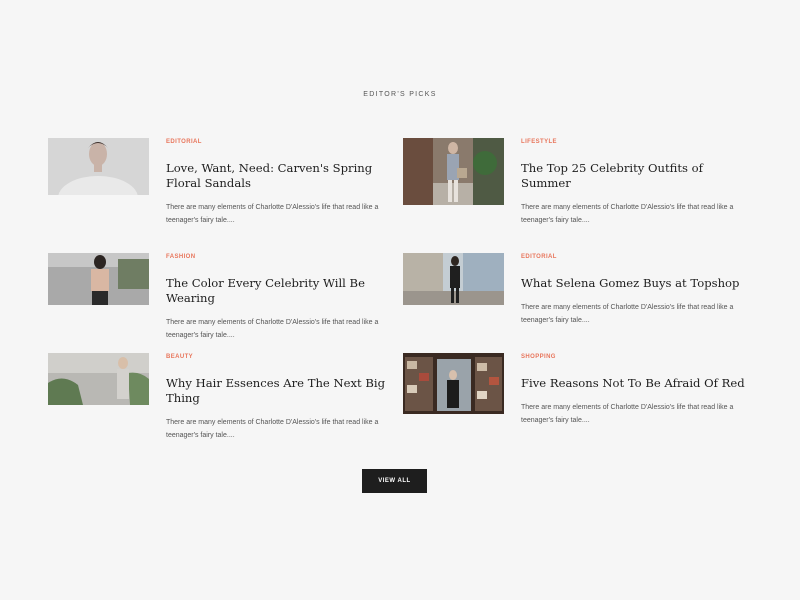 Image resolution: width=800 pixels, height=600 pixels. Describe the element at coordinates (636, 142) in the screenshot. I see `article-category: LIFESTYLE` at that location.